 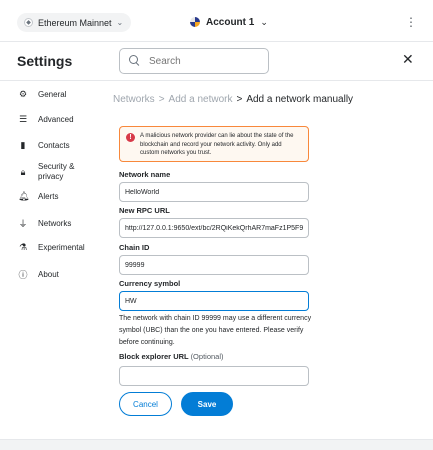 I want to click on search-input, so click(x=204, y=61).